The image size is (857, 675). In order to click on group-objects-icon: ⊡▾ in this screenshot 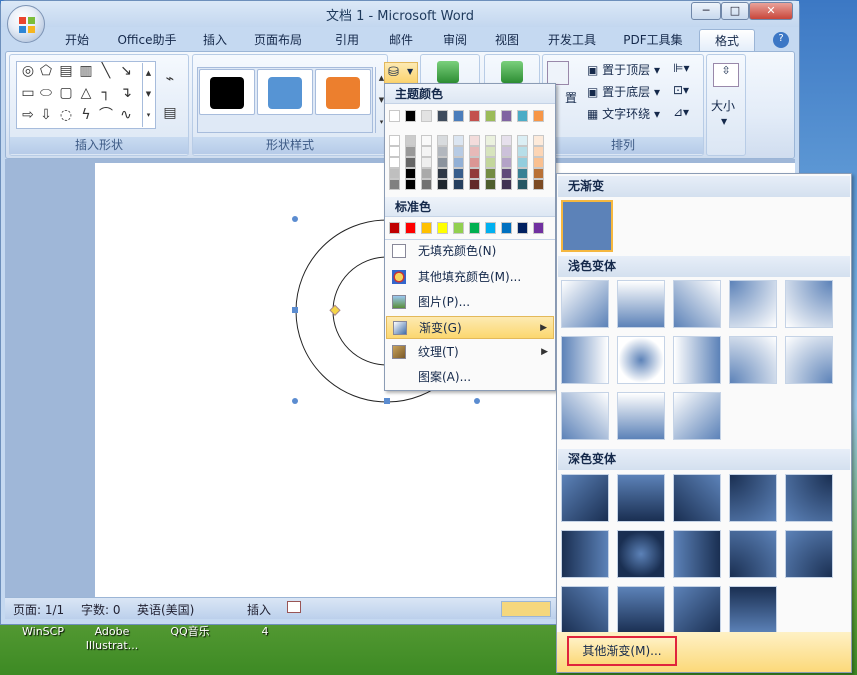, I will do `click(681, 90)`.